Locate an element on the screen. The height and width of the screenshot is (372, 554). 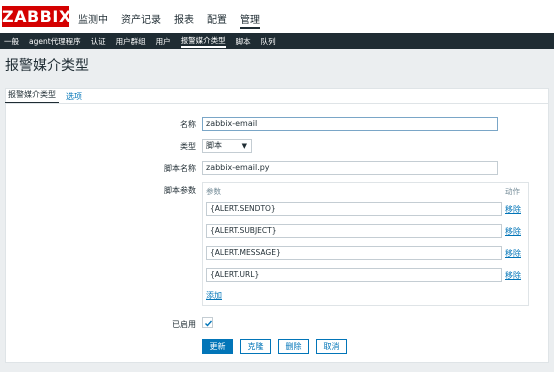
main-menu: 监测中 资产记录 报表 配置 管理 is located at coordinates (175, 20).